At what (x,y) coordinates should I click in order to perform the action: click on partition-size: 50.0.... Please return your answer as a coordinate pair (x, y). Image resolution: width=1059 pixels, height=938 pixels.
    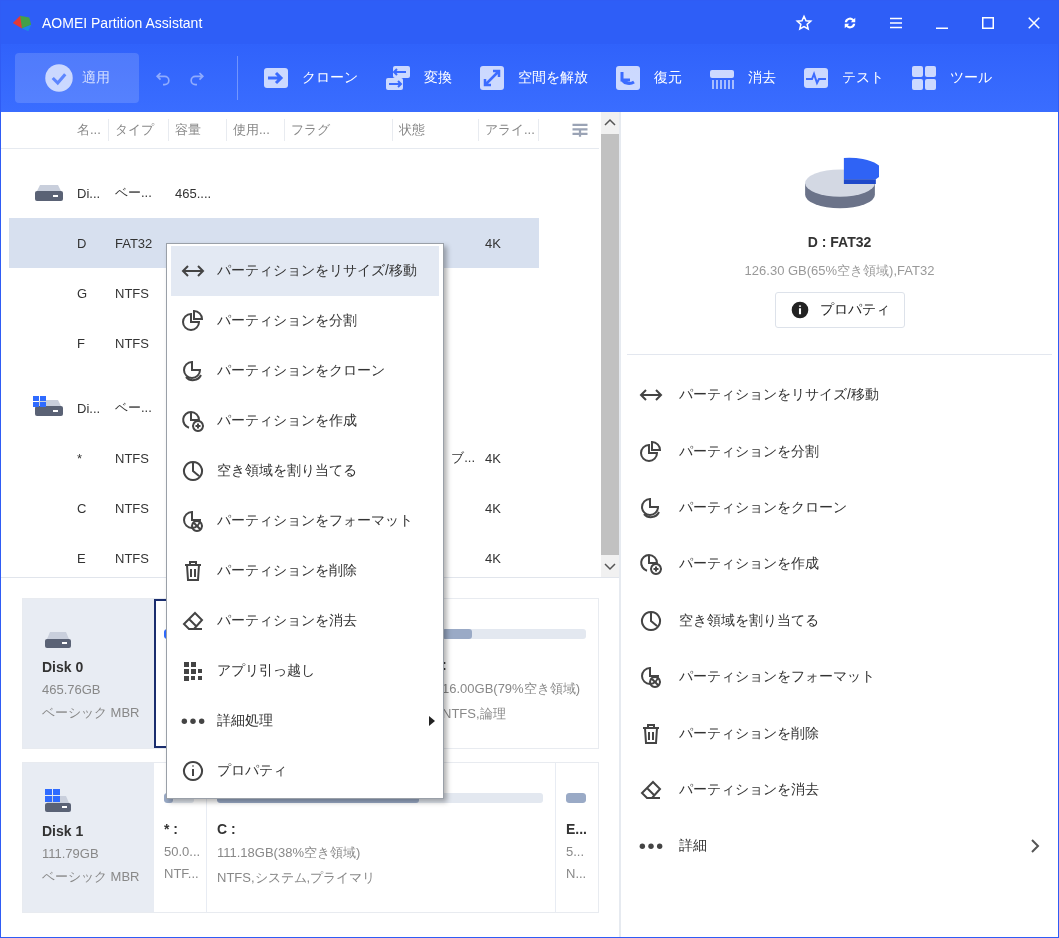
    Looking at the image, I should click on (183, 851).